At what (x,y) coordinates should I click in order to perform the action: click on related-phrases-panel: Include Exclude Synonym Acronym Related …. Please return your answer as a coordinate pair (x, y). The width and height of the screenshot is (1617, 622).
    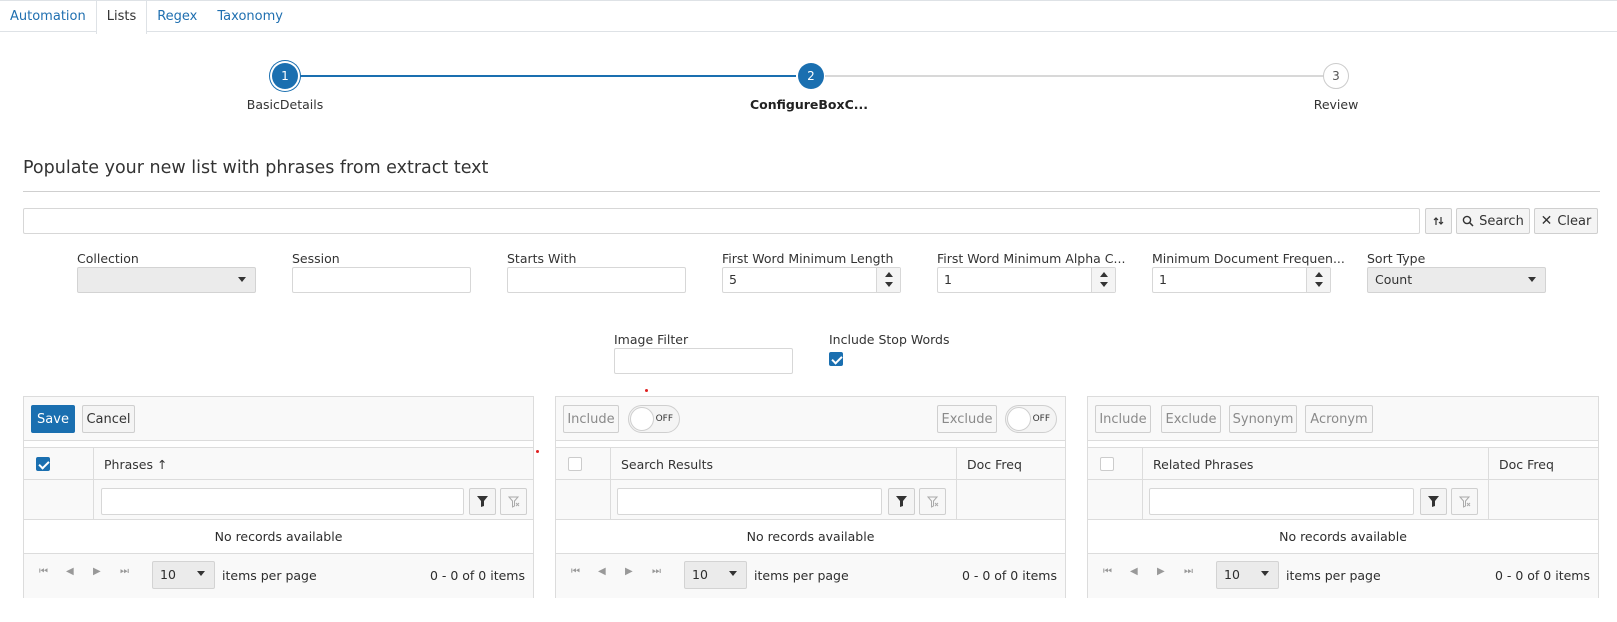
    Looking at the image, I should click on (1343, 497).